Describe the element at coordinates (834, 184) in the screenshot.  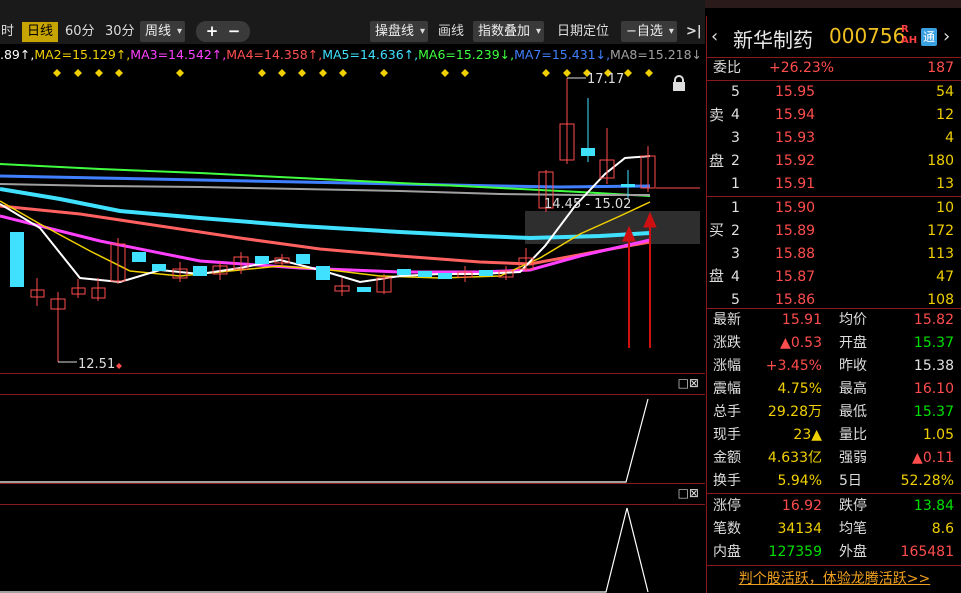
I see `sell-level-row: 1 15.91 13` at that location.